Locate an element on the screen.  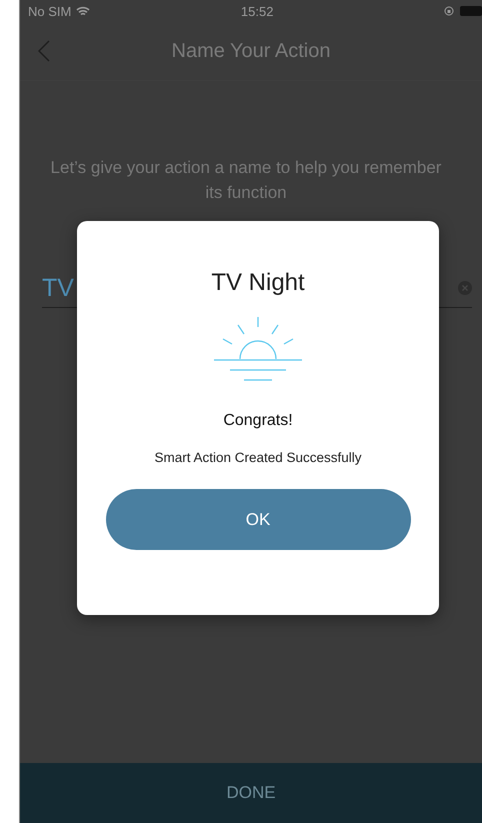
dialog-message: Smart Action Created Successfully is located at coordinates (258, 457).